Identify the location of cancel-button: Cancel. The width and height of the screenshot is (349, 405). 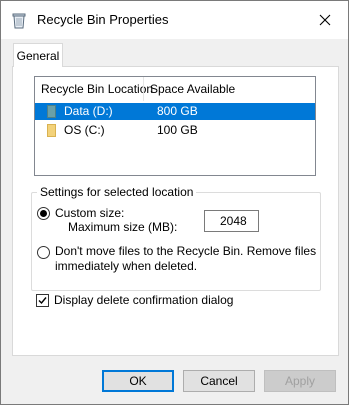
(219, 381).